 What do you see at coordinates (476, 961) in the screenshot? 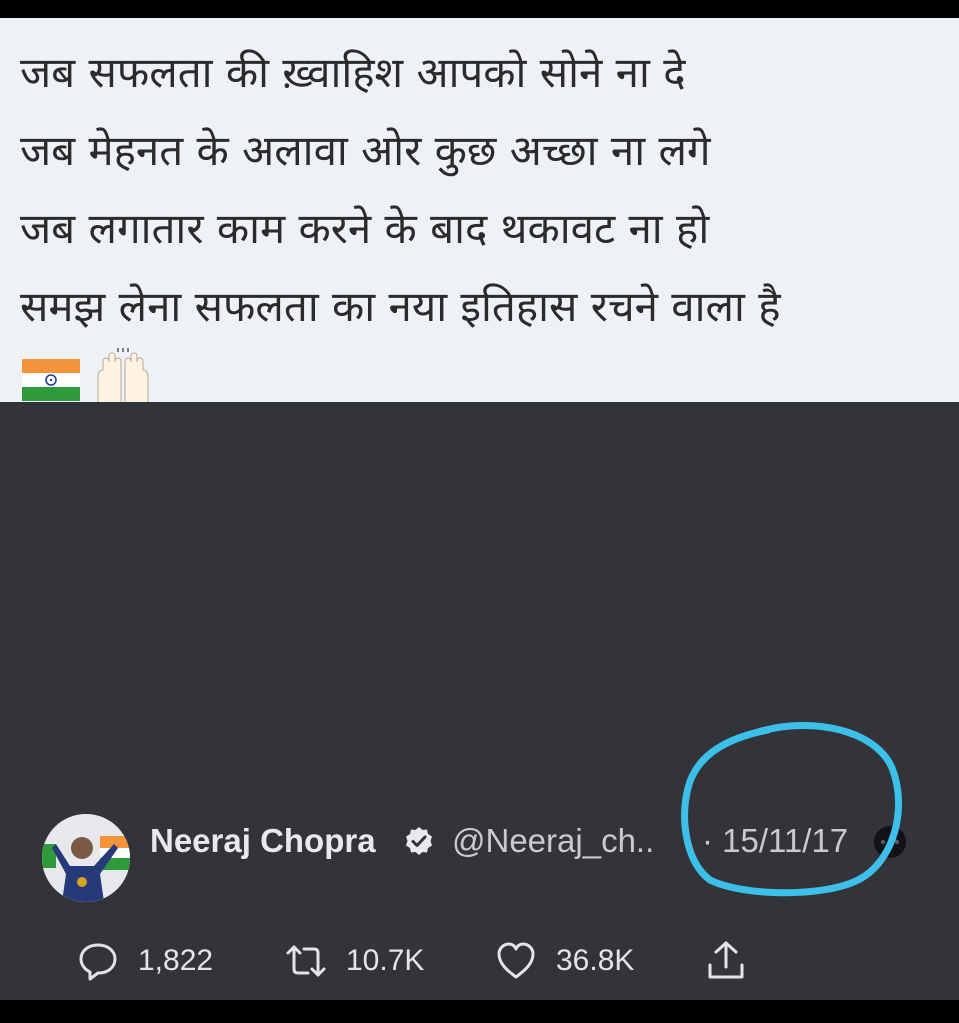
I see `tweet-actions: 1,822 10.7K 36.8K` at bounding box center [476, 961].